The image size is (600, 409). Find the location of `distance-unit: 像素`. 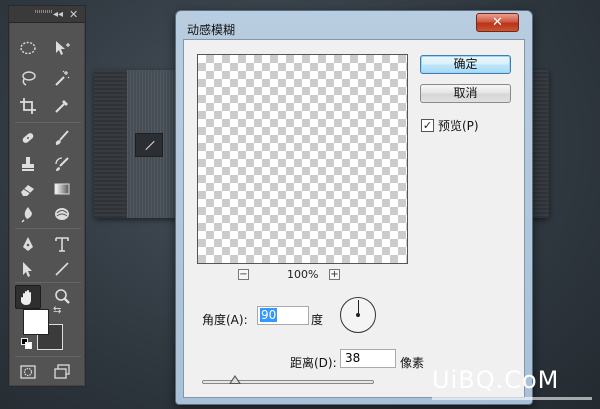

distance-unit: 像素 is located at coordinates (412, 363).